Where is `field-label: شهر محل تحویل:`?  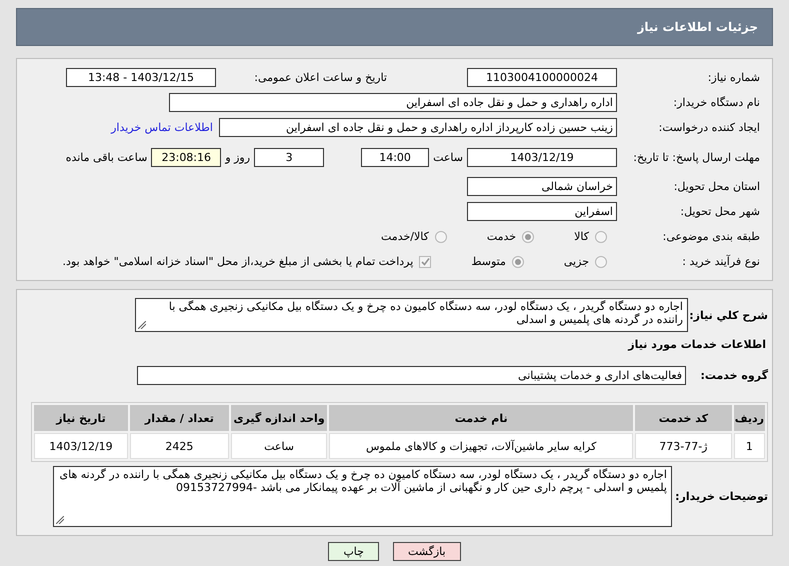 field-label: شهر محل تحویل: is located at coordinates (719, 211).